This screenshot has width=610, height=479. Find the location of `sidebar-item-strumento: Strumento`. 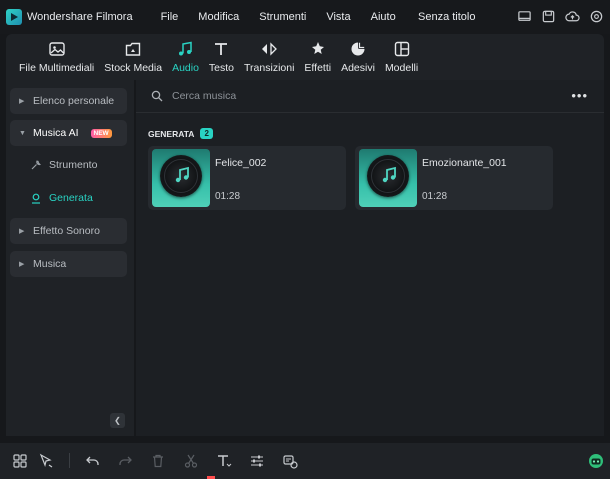

sidebar-item-strumento: Strumento is located at coordinates (63, 165).